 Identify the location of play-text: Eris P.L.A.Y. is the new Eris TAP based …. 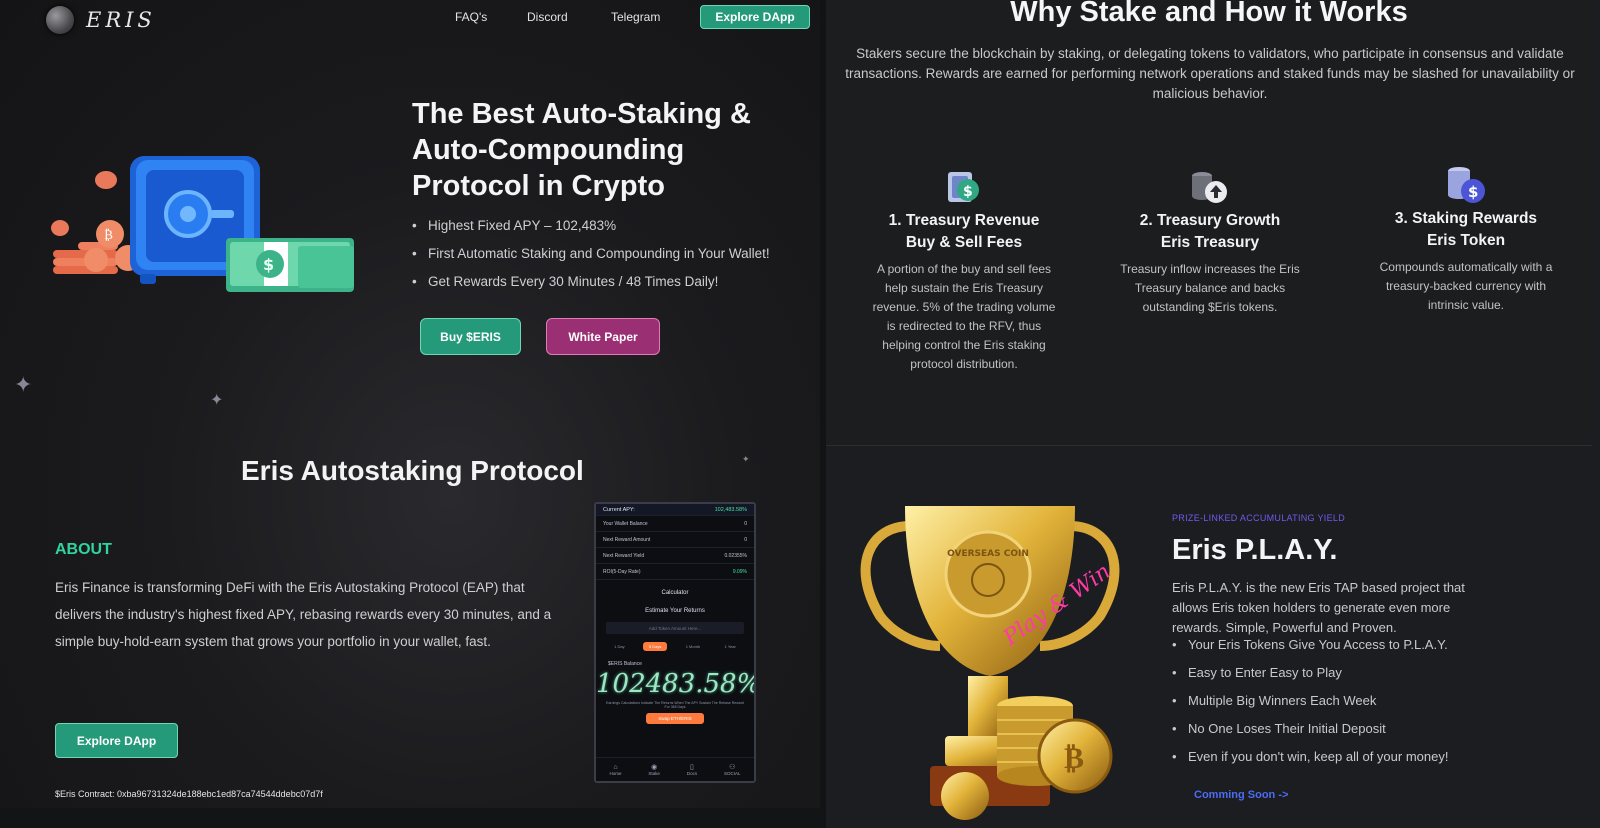
(1318, 607).